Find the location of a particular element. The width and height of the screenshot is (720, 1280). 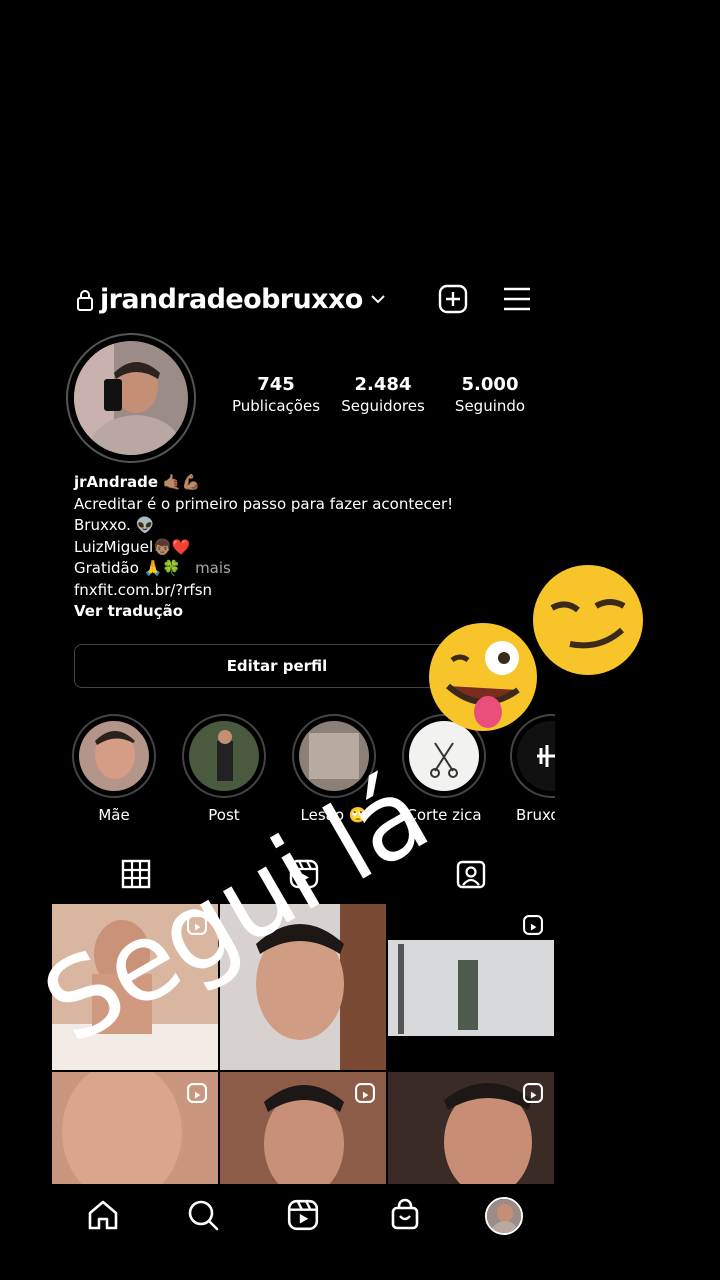

heart-emoji: 👦🏽❤️ is located at coordinates (172, 546).